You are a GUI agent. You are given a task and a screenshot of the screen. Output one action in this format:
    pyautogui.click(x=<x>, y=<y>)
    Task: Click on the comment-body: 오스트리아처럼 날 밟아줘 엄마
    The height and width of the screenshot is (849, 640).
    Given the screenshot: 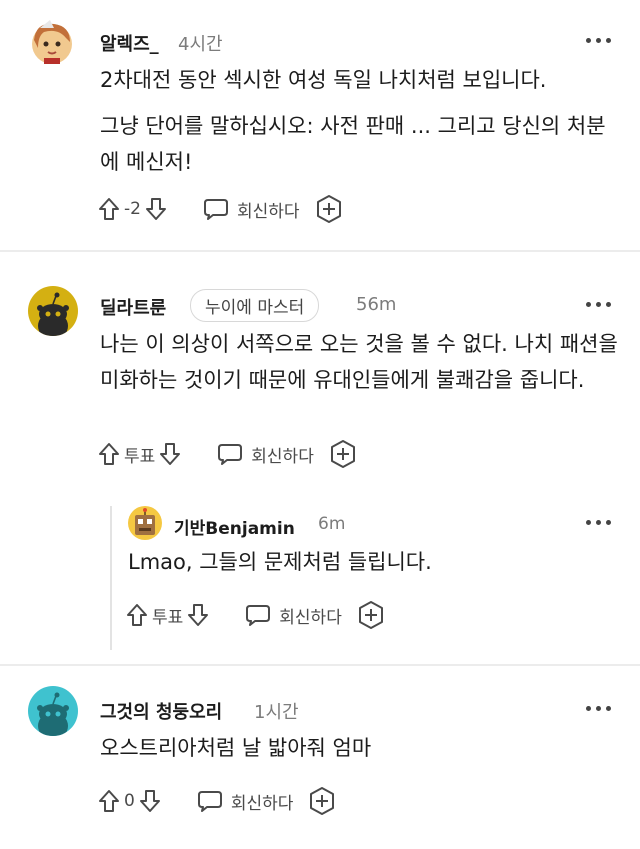 What is the action you would take?
    pyautogui.click(x=236, y=748)
    